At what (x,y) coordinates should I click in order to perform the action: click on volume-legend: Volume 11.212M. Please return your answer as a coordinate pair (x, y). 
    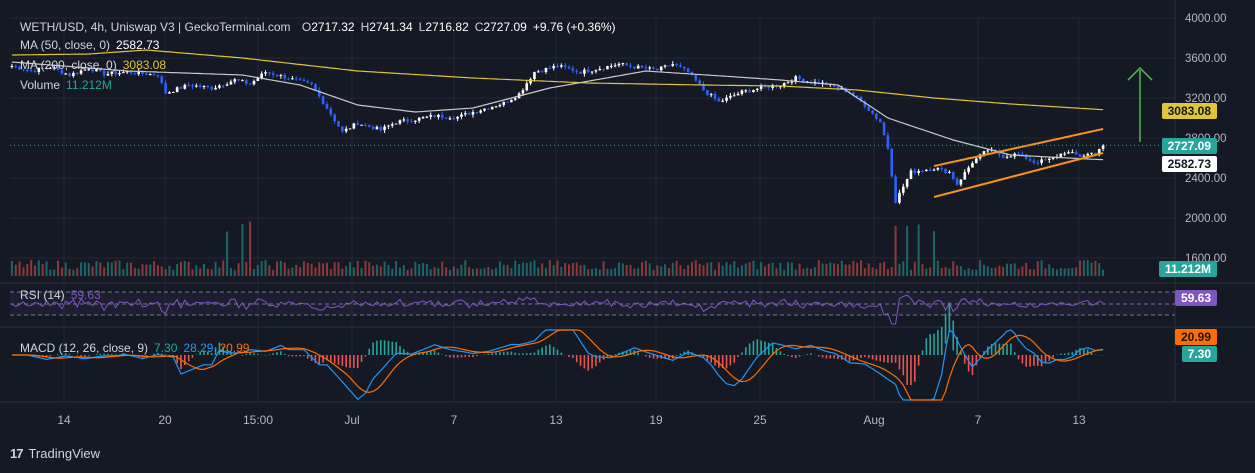
    Looking at the image, I should click on (66, 85).